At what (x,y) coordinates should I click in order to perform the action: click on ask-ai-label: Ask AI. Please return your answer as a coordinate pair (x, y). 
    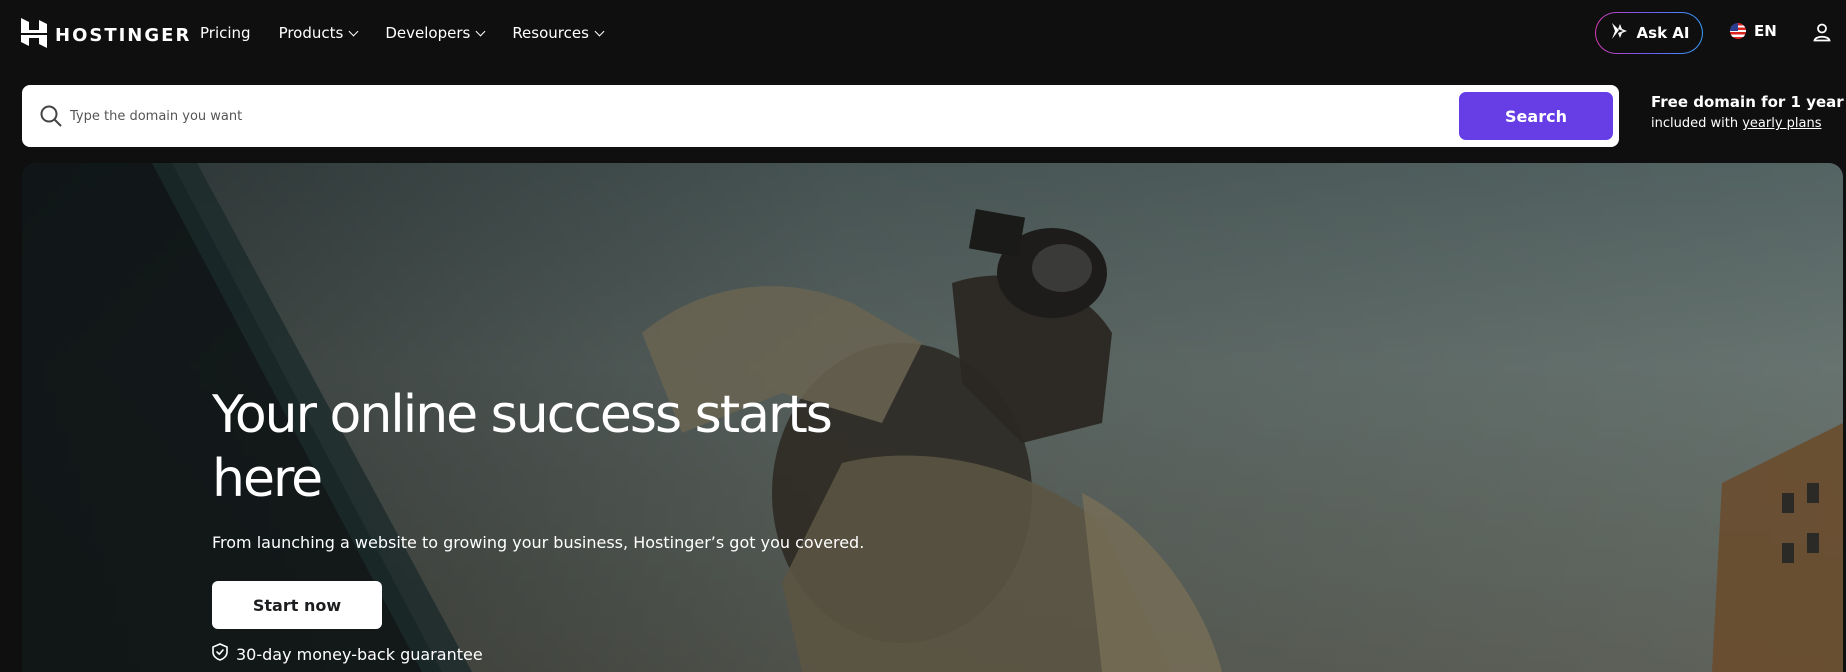
    Looking at the image, I should click on (1663, 33).